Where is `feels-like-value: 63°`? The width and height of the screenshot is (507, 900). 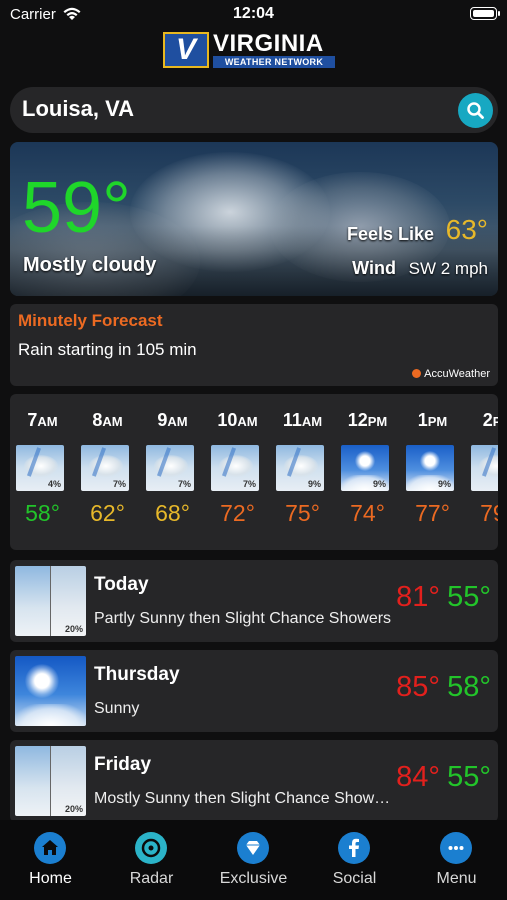 feels-like-value: 63° is located at coordinates (466, 229).